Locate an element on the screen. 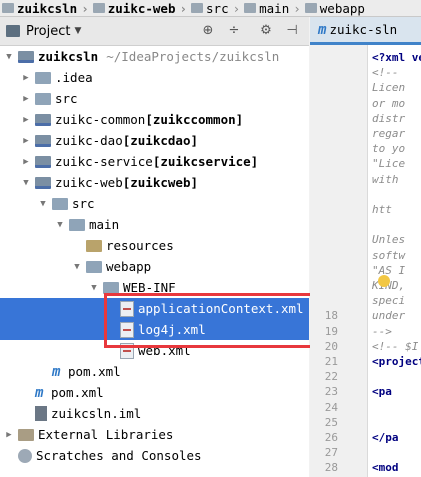 This screenshot has width=421, height=477. tree-item: Scratches and Consoles is located at coordinates (154, 455).